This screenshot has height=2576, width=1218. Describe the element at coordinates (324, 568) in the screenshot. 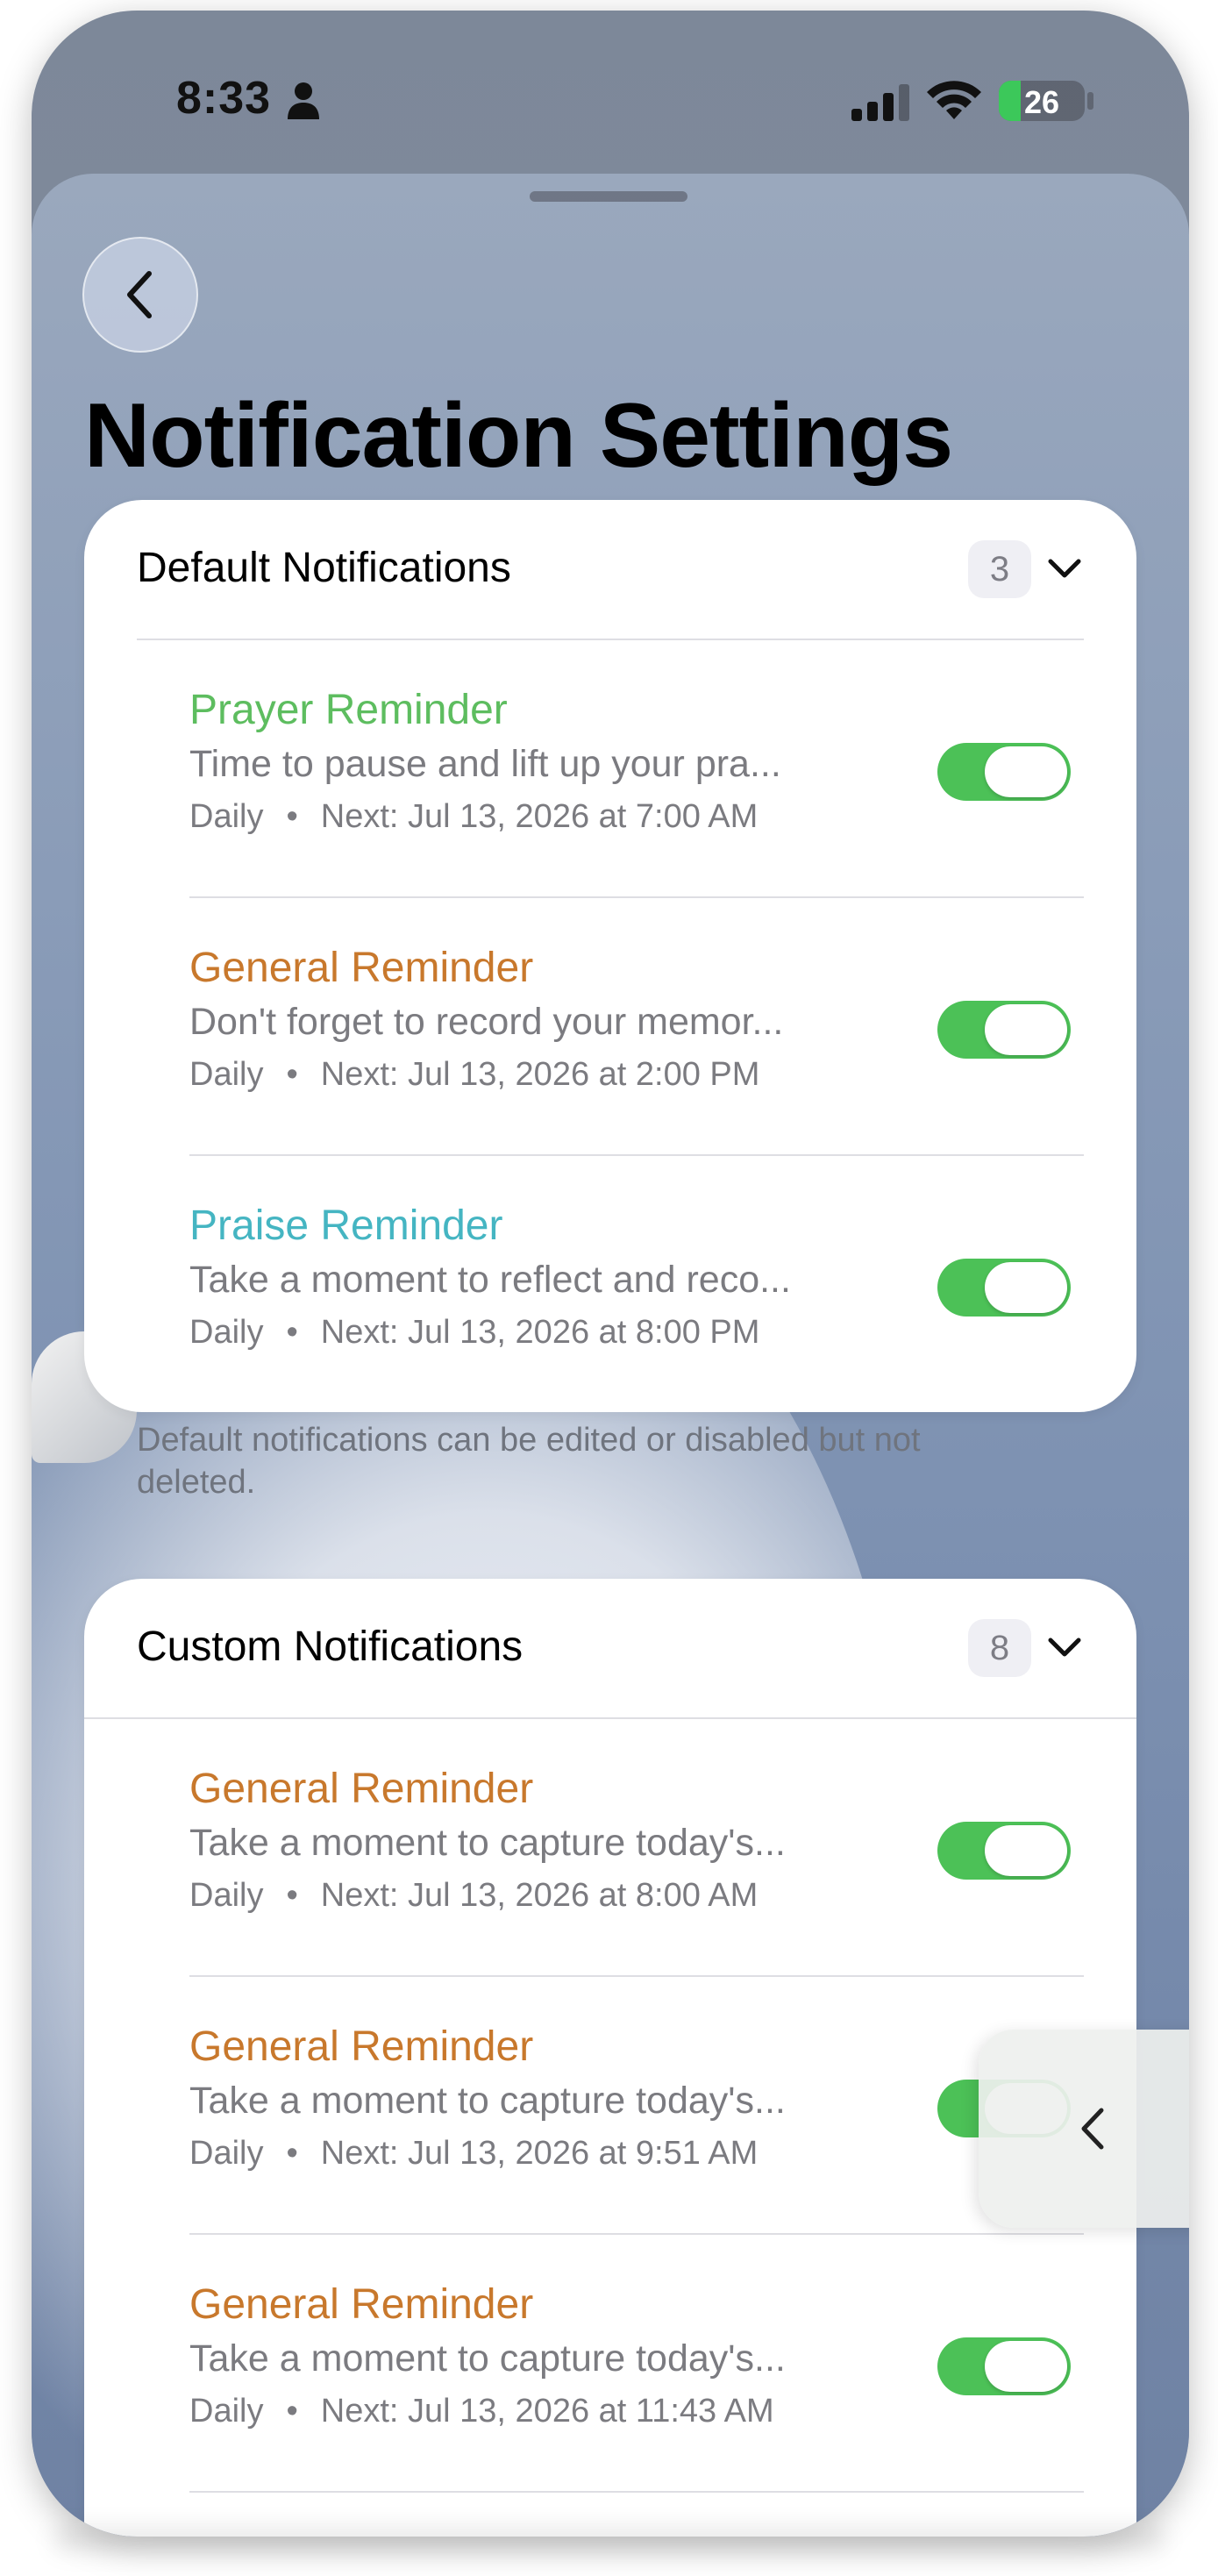

I see `section-title: Default Notifications` at that location.